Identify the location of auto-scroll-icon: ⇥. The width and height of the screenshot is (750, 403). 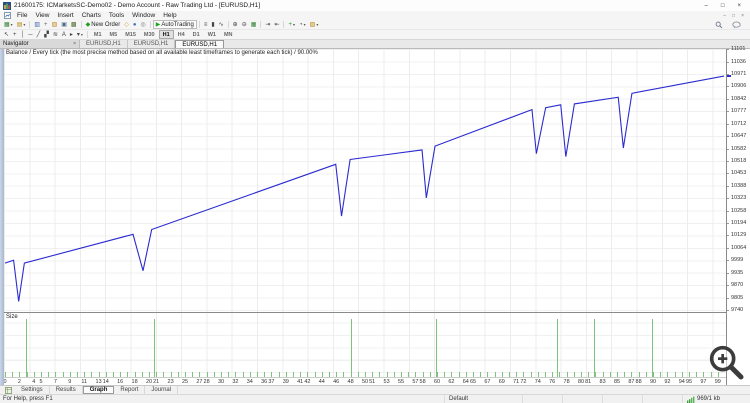
(268, 24).